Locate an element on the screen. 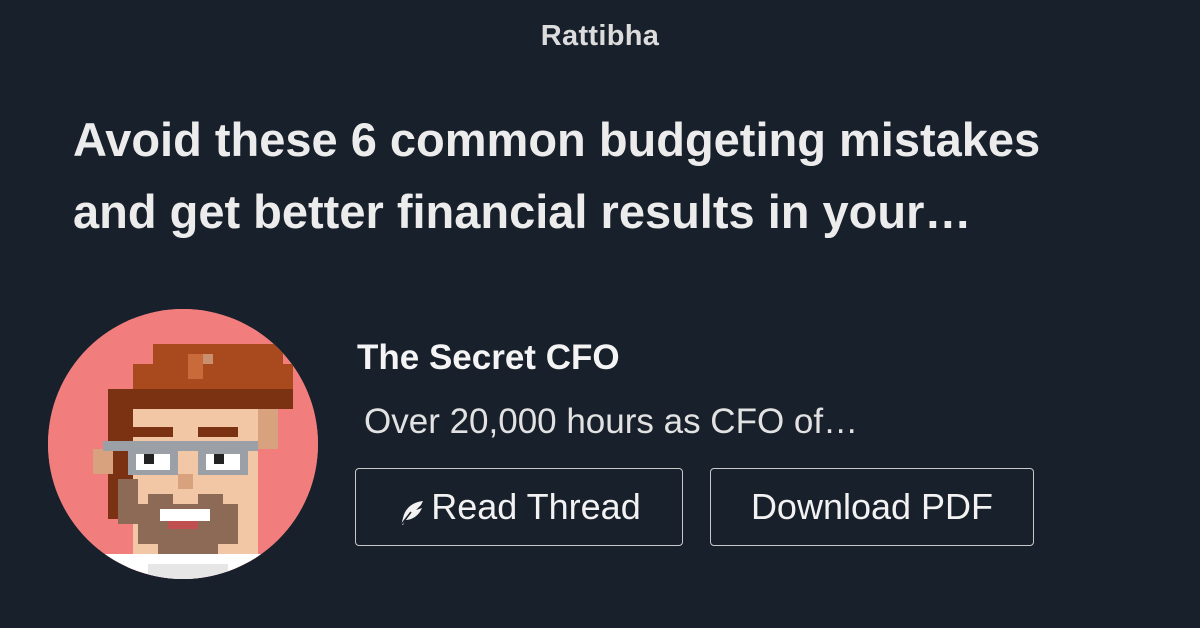  read-thread-label: Read Thread is located at coordinates (536, 506).